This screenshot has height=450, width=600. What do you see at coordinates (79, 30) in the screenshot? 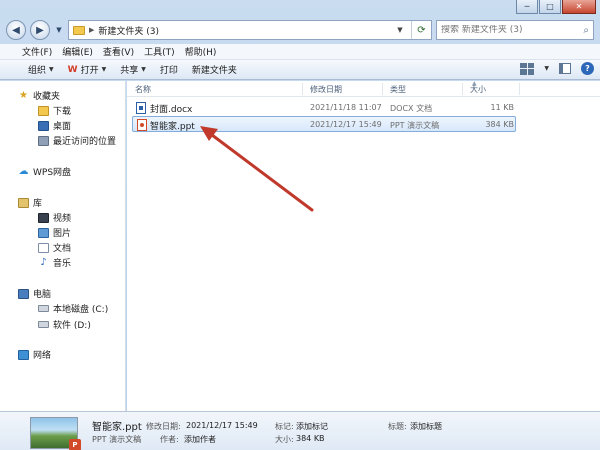
I see `folder-icon` at bounding box center [79, 30].